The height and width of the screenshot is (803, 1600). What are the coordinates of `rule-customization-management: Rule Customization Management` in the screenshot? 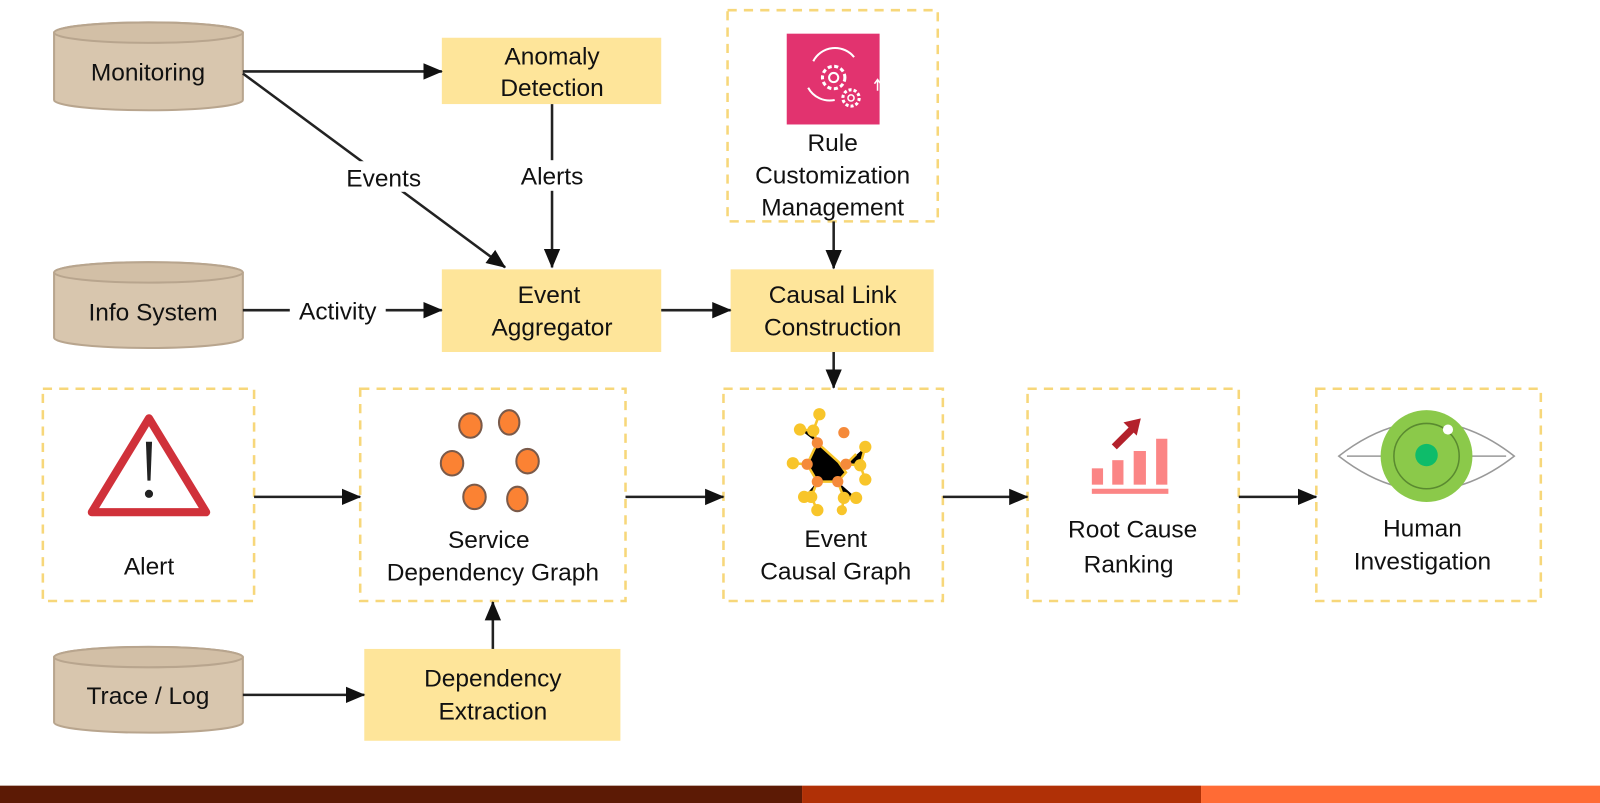 It's located at (833, 115).